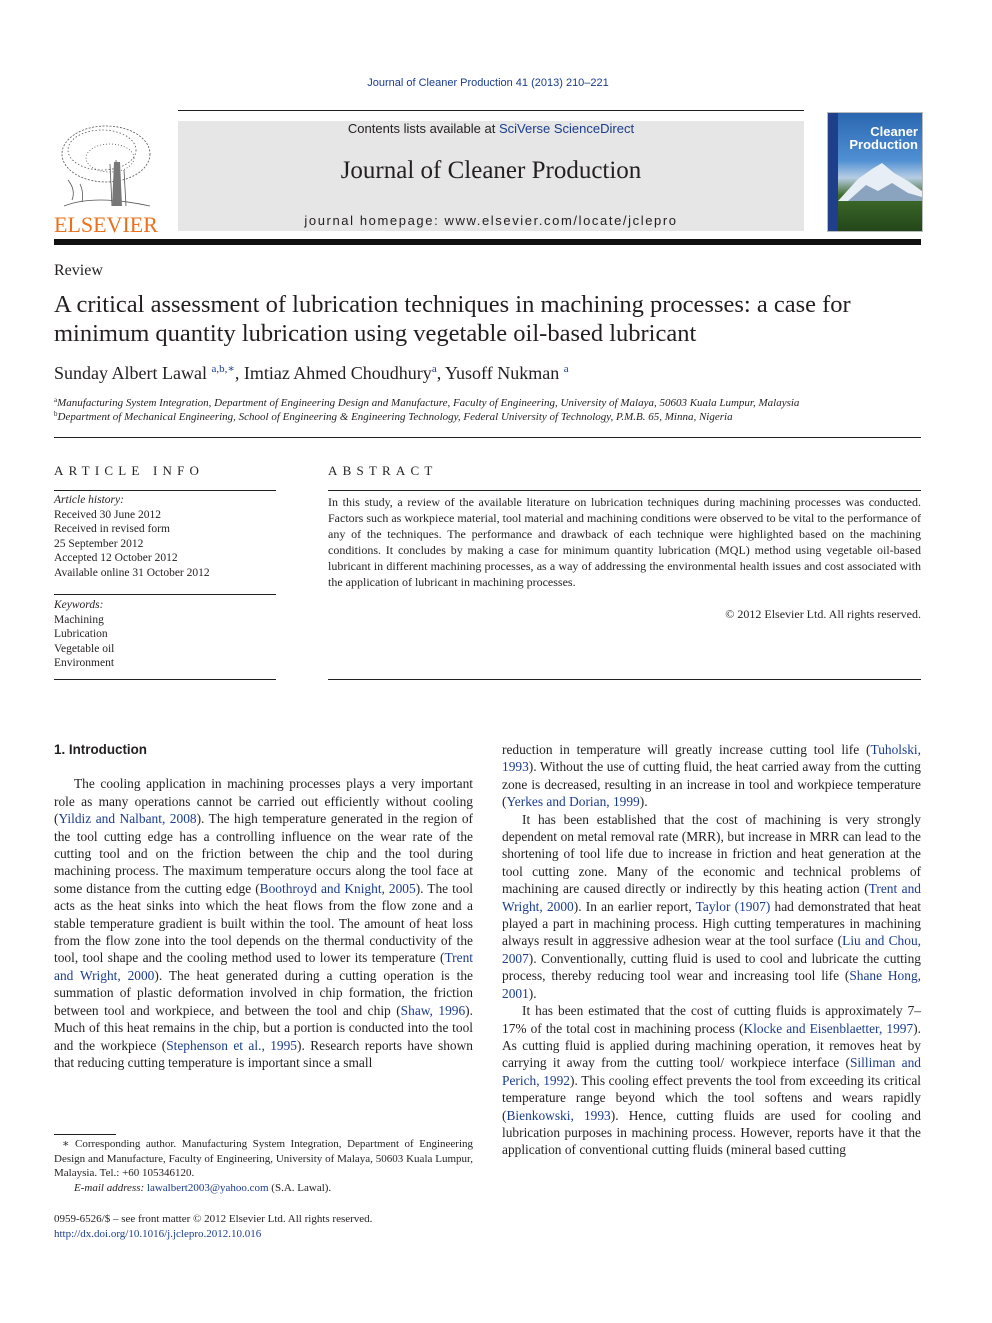 This screenshot has width=992, height=1323. Describe the element at coordinates (634, 906) in the screenshot. I see `body-text: ). In an earlier report,` at that location.